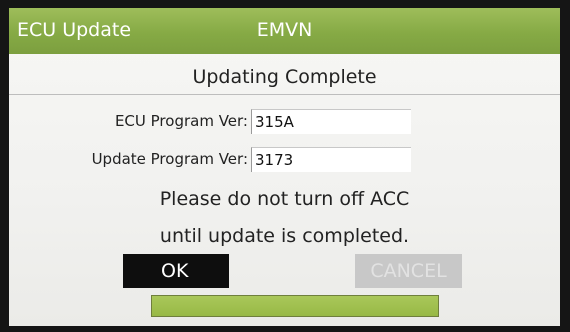 Image resolution: width=570 pixels, height=332 pixels. I want to click on update-progress-bar, so click(295, 306).